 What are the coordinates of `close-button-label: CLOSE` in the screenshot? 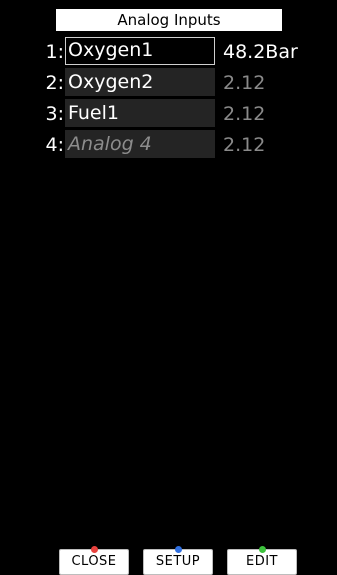 It's located at (94, 561).